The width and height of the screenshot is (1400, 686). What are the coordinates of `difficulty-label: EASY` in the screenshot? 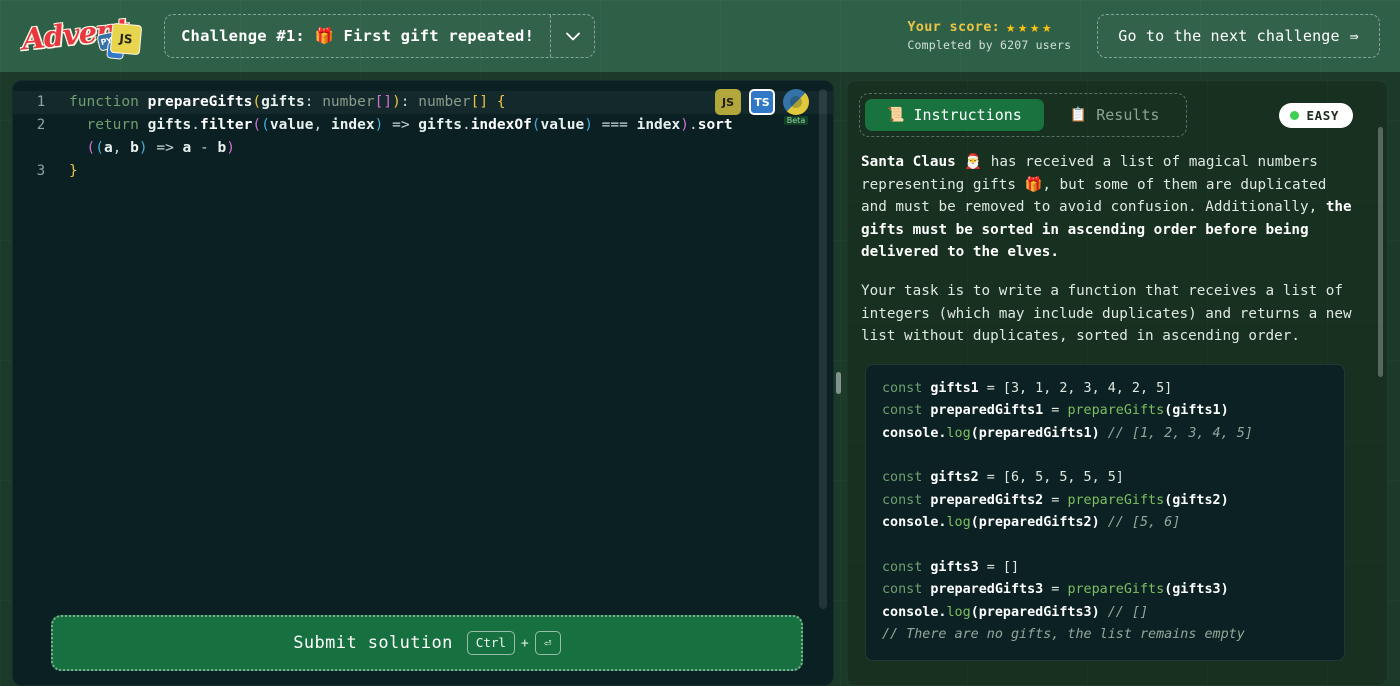 It's located at (1322, 115).